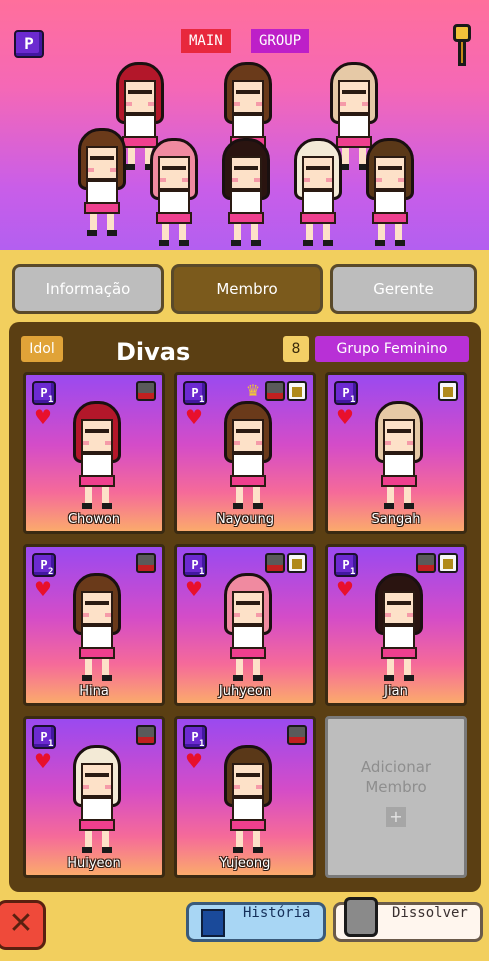 The width and height of the screenshot is (489, 961). What do you see at coordinates (94, 863) in the screenshot?
I see `member-name: Huiyeon` at bounding box center [94, 863].